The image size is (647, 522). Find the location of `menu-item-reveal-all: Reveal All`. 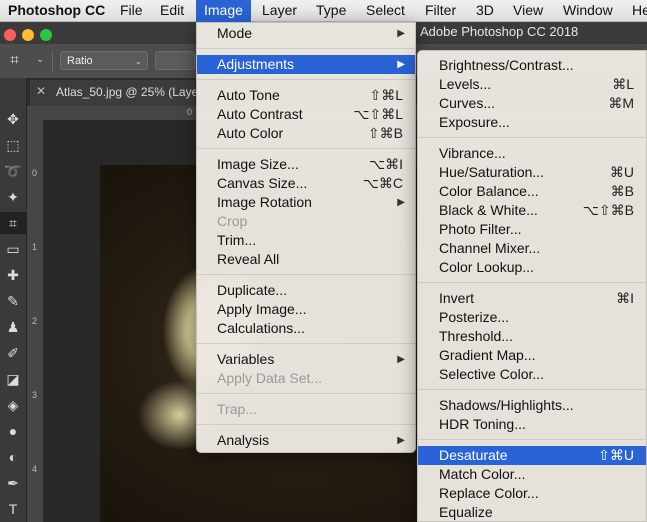

menu-item-reveal-all: Reveal All is located at coordinates (306, 259).